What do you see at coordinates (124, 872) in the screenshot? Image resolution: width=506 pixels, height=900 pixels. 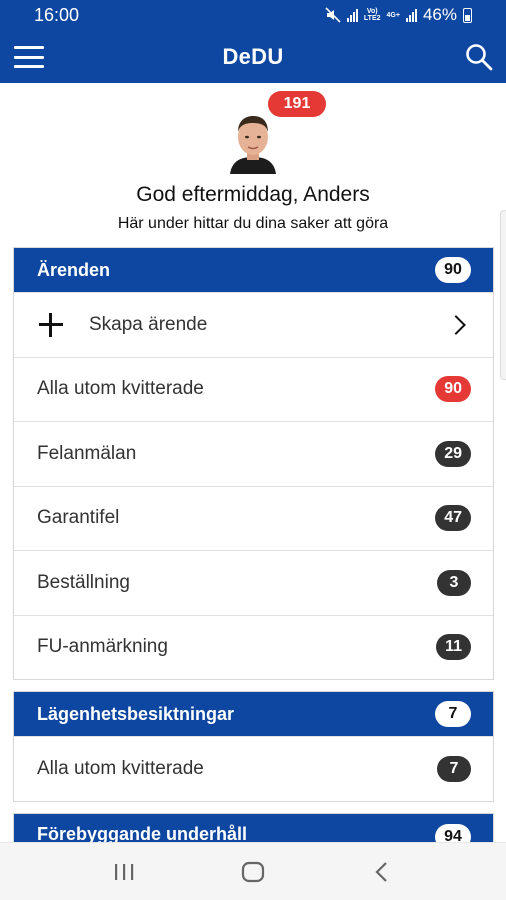 I see `recents-icon` at bounding box center [124, 872].